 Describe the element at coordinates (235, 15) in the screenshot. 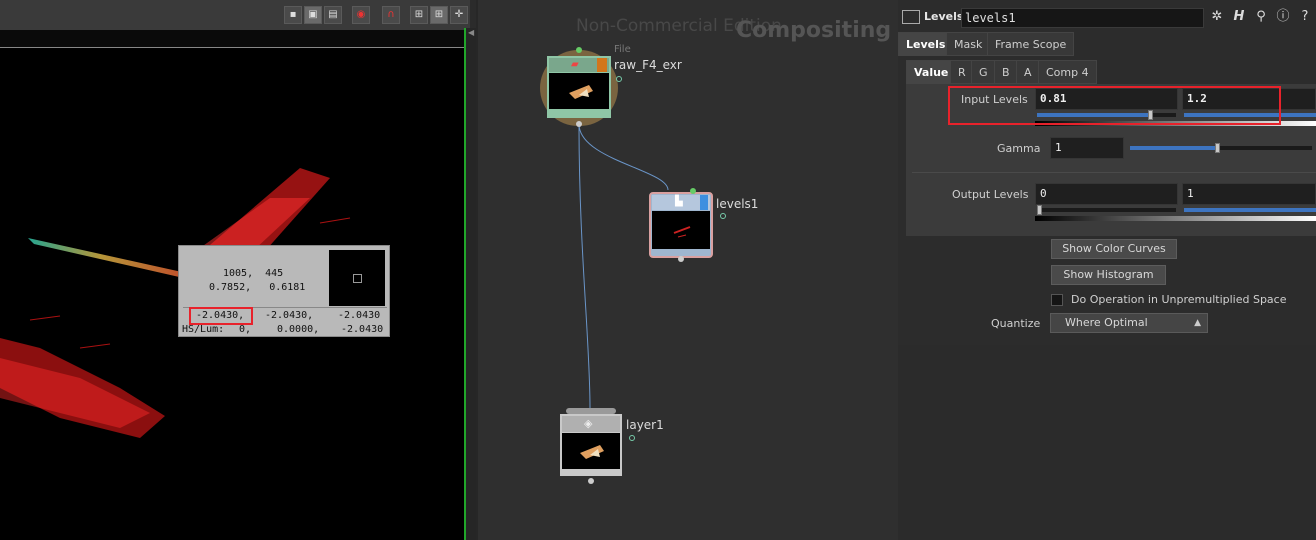

I see `viewer-toolbar: ▪ ▣ ▤ ◉ ∩ ⊞ ⊞ ✛` at that location.